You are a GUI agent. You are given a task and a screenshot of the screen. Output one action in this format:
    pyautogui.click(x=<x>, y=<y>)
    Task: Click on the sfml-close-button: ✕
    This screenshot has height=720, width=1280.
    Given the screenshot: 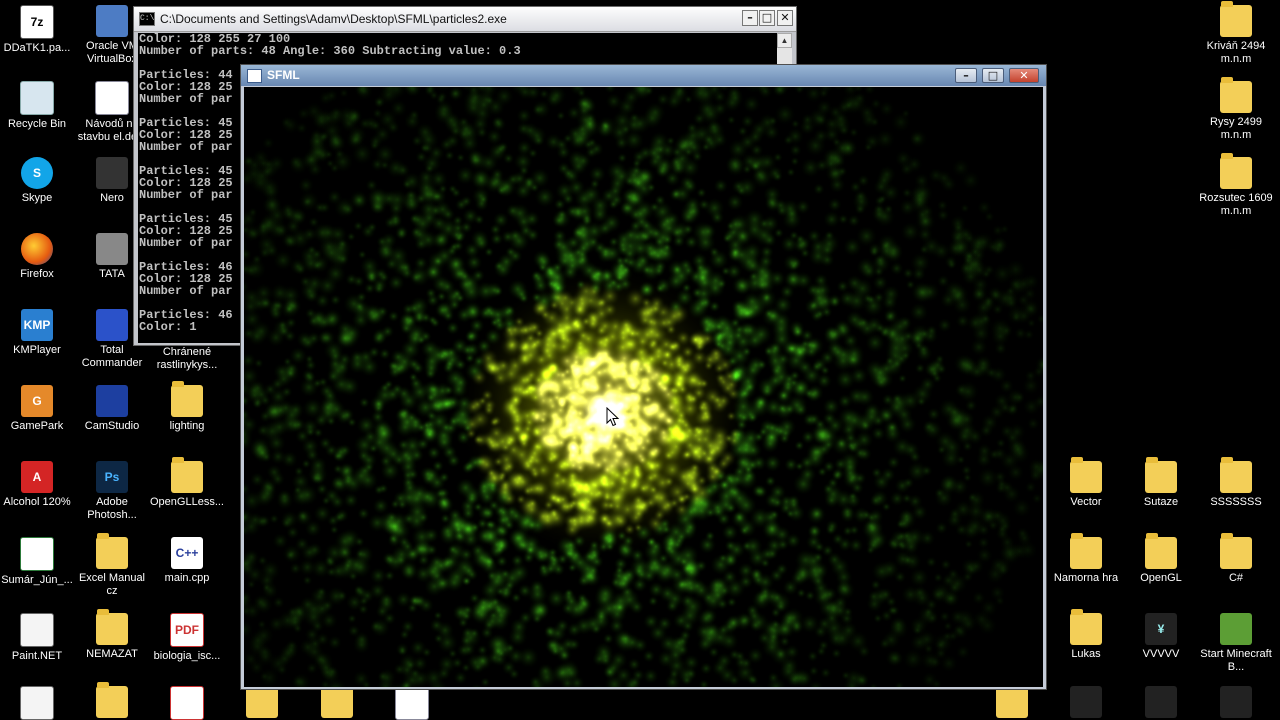 What is the action you would take?
    pyautogui.click(x=1024, y=75)
    